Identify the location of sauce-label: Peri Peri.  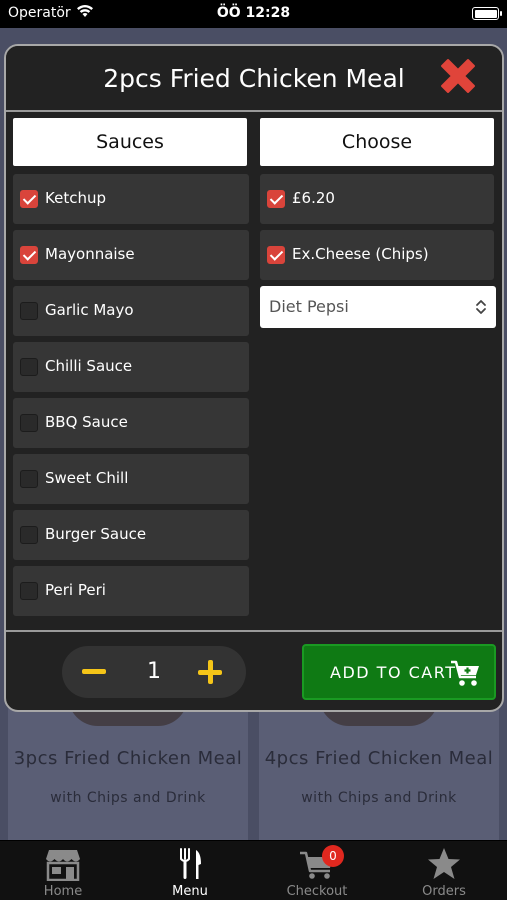
(75, 590).